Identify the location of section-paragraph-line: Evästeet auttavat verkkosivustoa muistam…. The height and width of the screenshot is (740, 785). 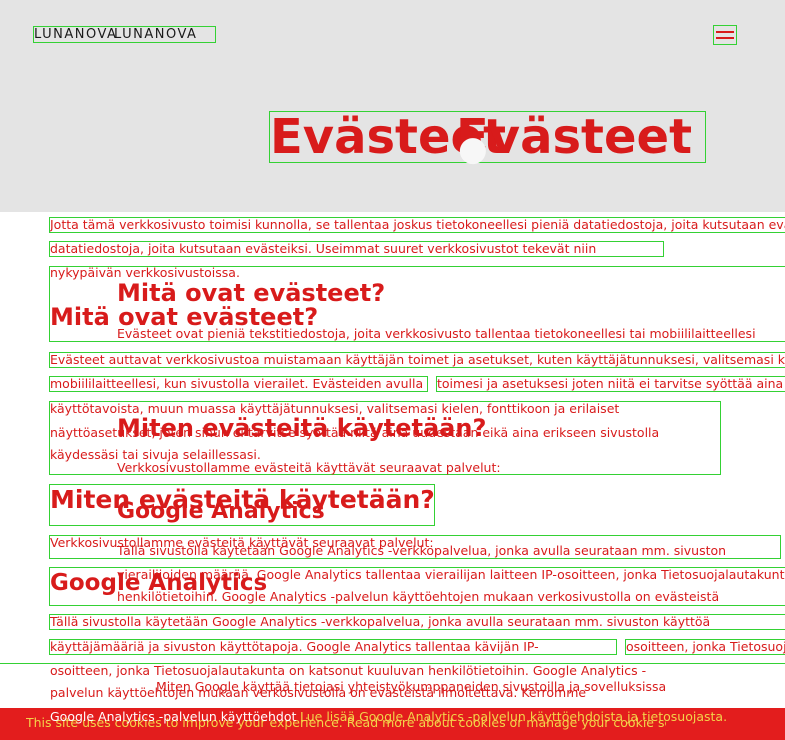
(417, 360).